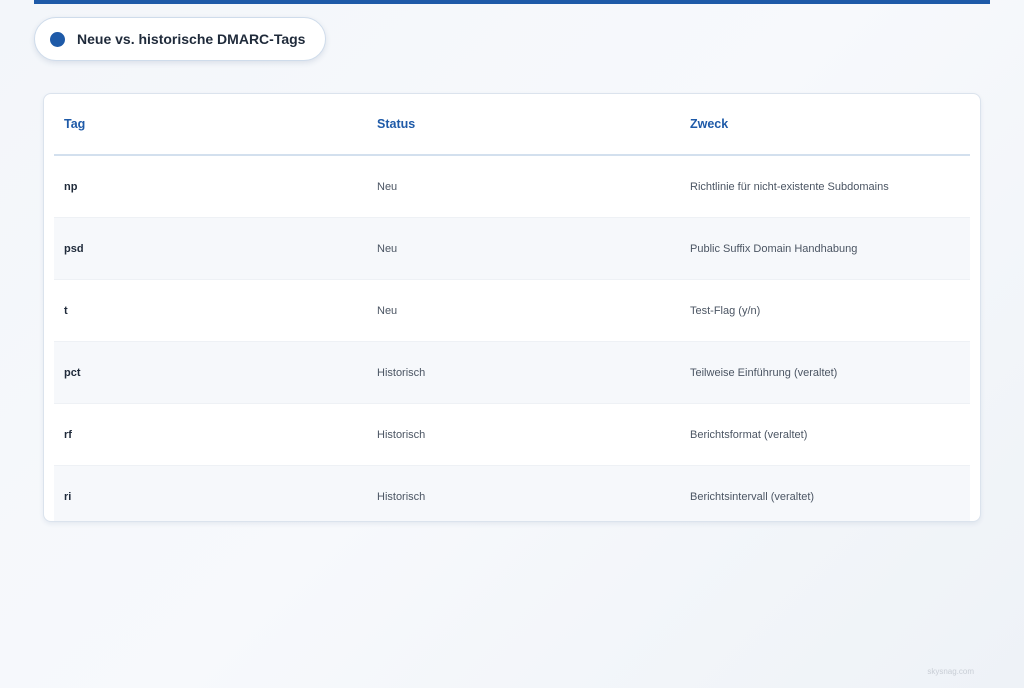 The width and height of the screenshot is (1024, 688). I want to click on top-accent-bar, so click(512, 2).